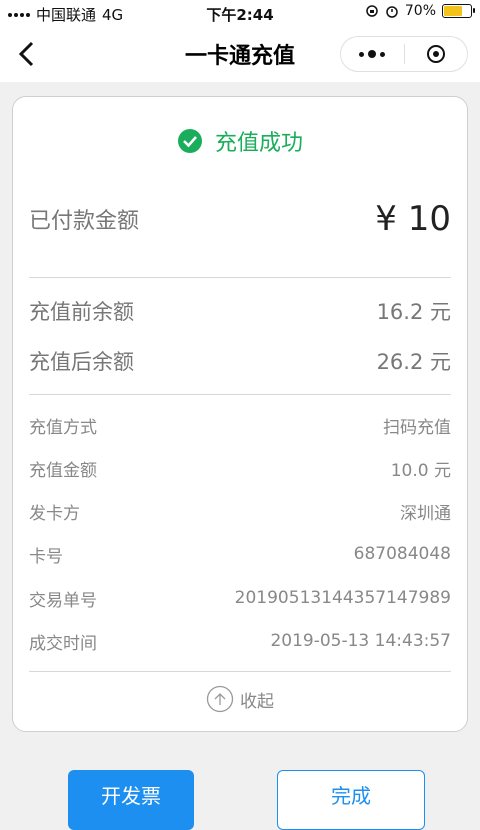  Describe the element at coordinates (413, 312) in the screenshot. I see `balance-value: 16.2 元` at that location.